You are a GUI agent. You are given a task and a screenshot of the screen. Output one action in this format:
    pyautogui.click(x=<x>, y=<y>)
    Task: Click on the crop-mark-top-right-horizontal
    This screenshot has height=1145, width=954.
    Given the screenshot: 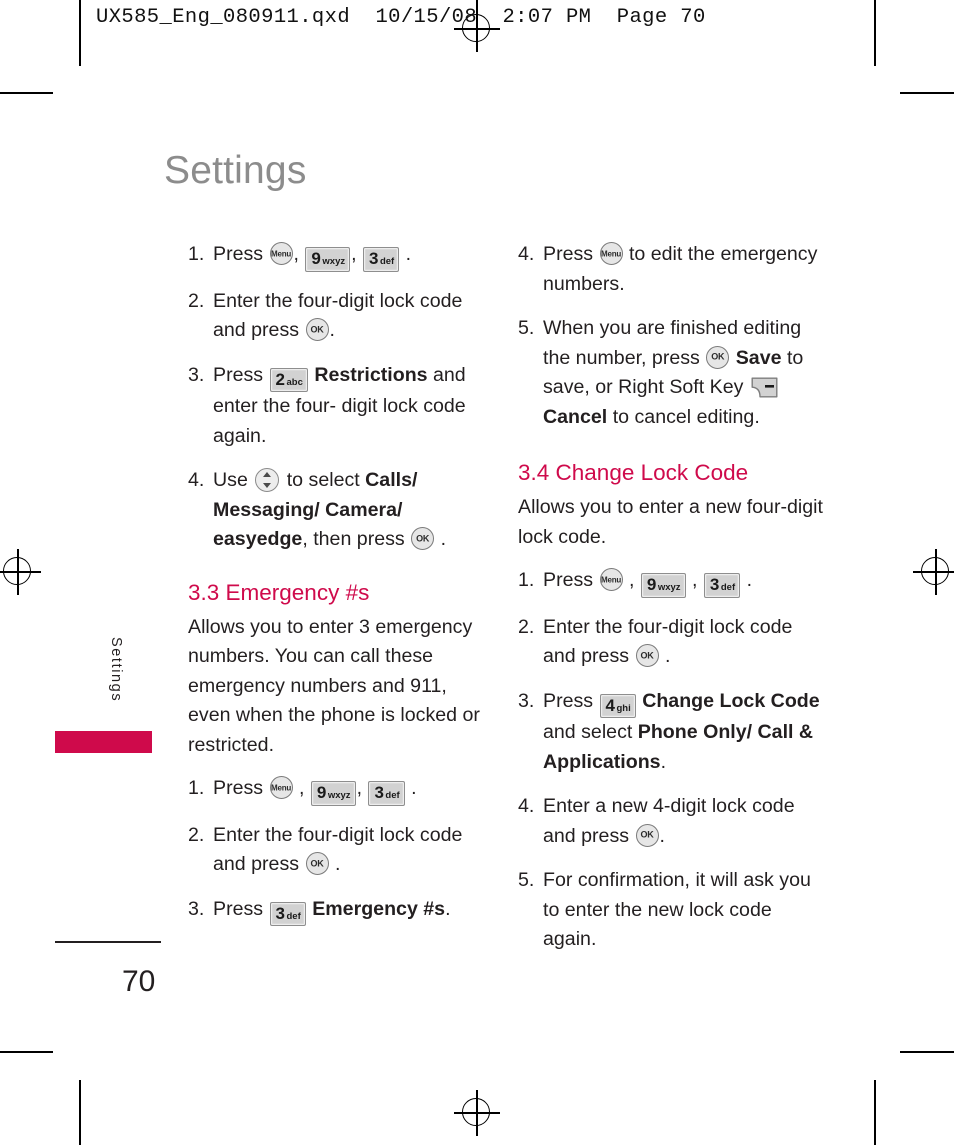 What is the action you would take?
    pyautogui.click(x=927, y=93)
    